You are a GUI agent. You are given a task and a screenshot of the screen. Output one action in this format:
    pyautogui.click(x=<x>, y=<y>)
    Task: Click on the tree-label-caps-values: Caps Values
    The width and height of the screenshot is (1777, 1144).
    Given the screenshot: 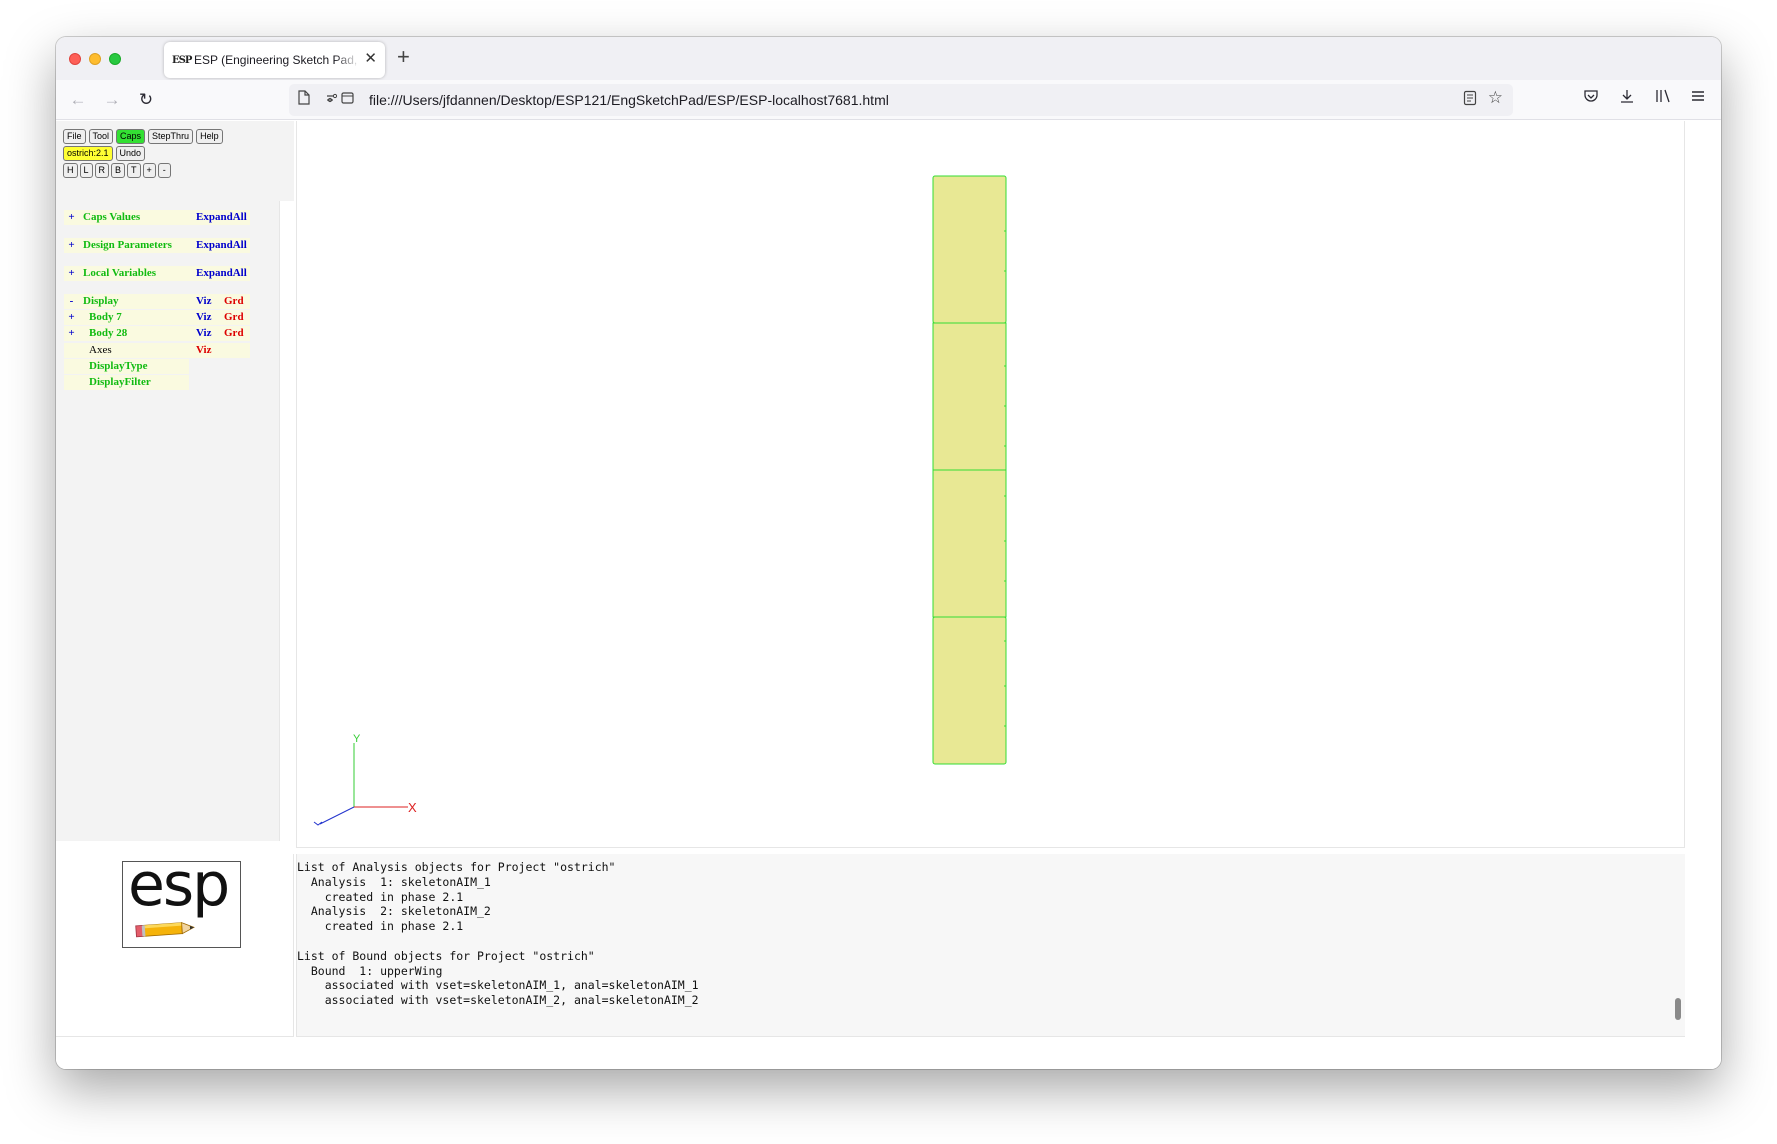 What is the action you would take?
    pyautogui.click(x=134, y=217)
    